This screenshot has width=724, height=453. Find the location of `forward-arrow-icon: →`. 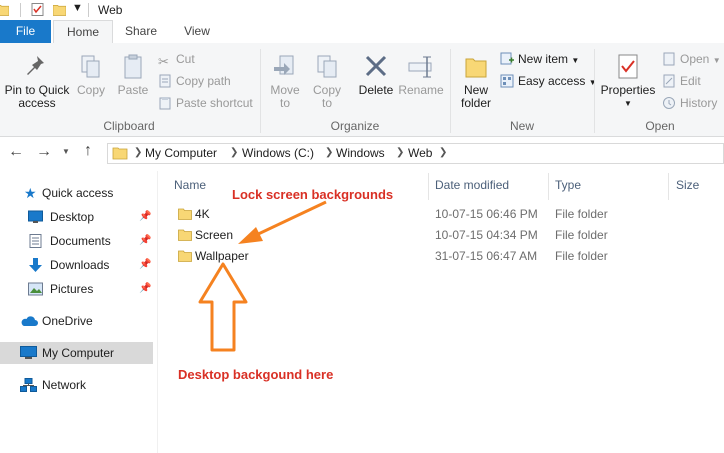

forward-arrow-icon: → is located at coordinates (44, 152).